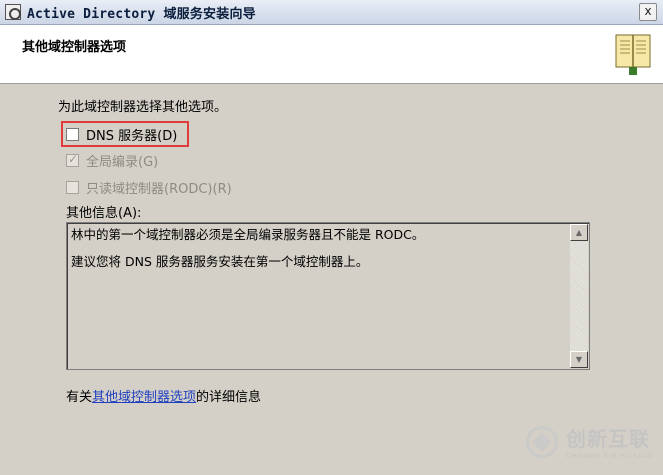 Image resolution: width=663 pixels, height=475 pixels. I want to click on rodc-option: 只读域控制器(RODC)(R), so click(149, 187).